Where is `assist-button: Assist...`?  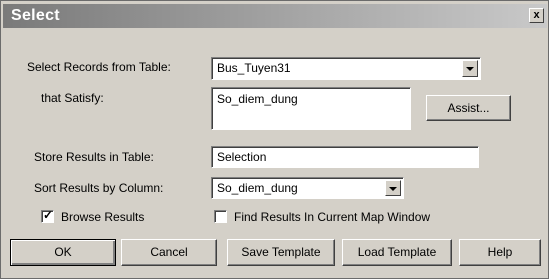
assist-button: Assist... is located at coordinates (468, 108).